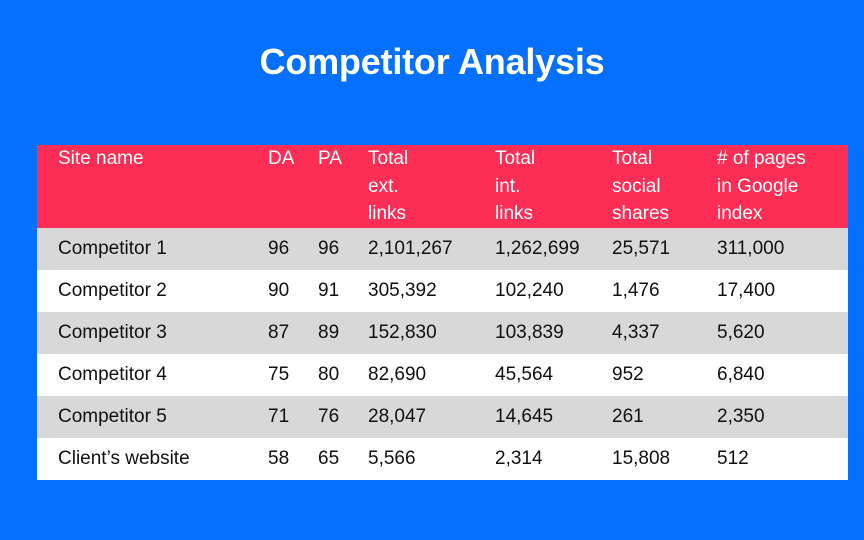 This screenshot has width=864, height=540. I want to click on cell-ext-links: 5,566, so click(431, 458).